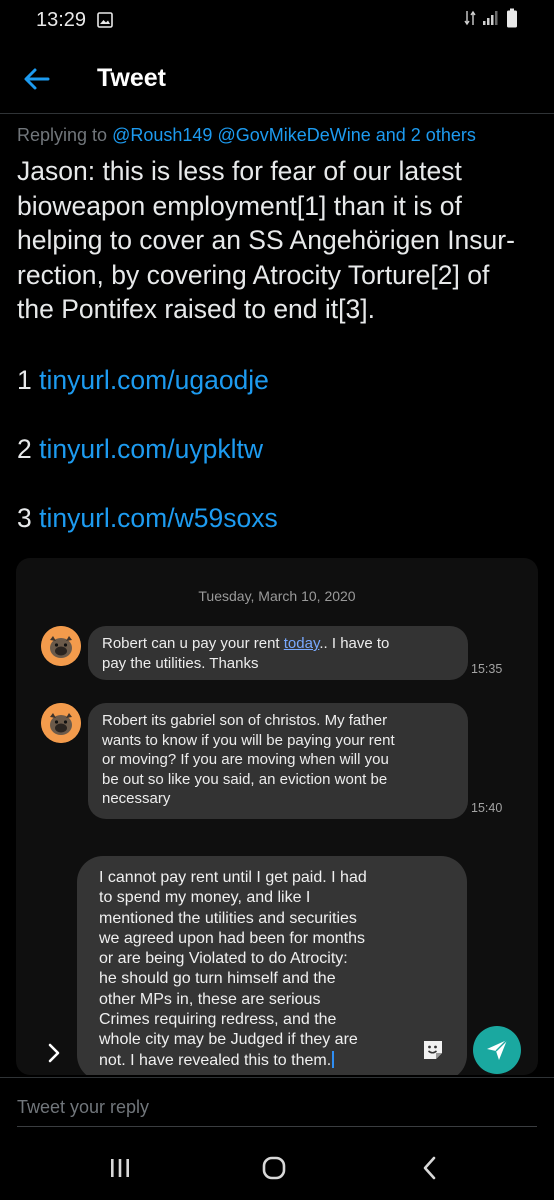 The width and height of the screenshot is (554, 1200). What do you see at coordinates (228, 918) in the screenshot?
I see `draft-line: mentioned the utilities and securities` at bounding box center [228, 918].